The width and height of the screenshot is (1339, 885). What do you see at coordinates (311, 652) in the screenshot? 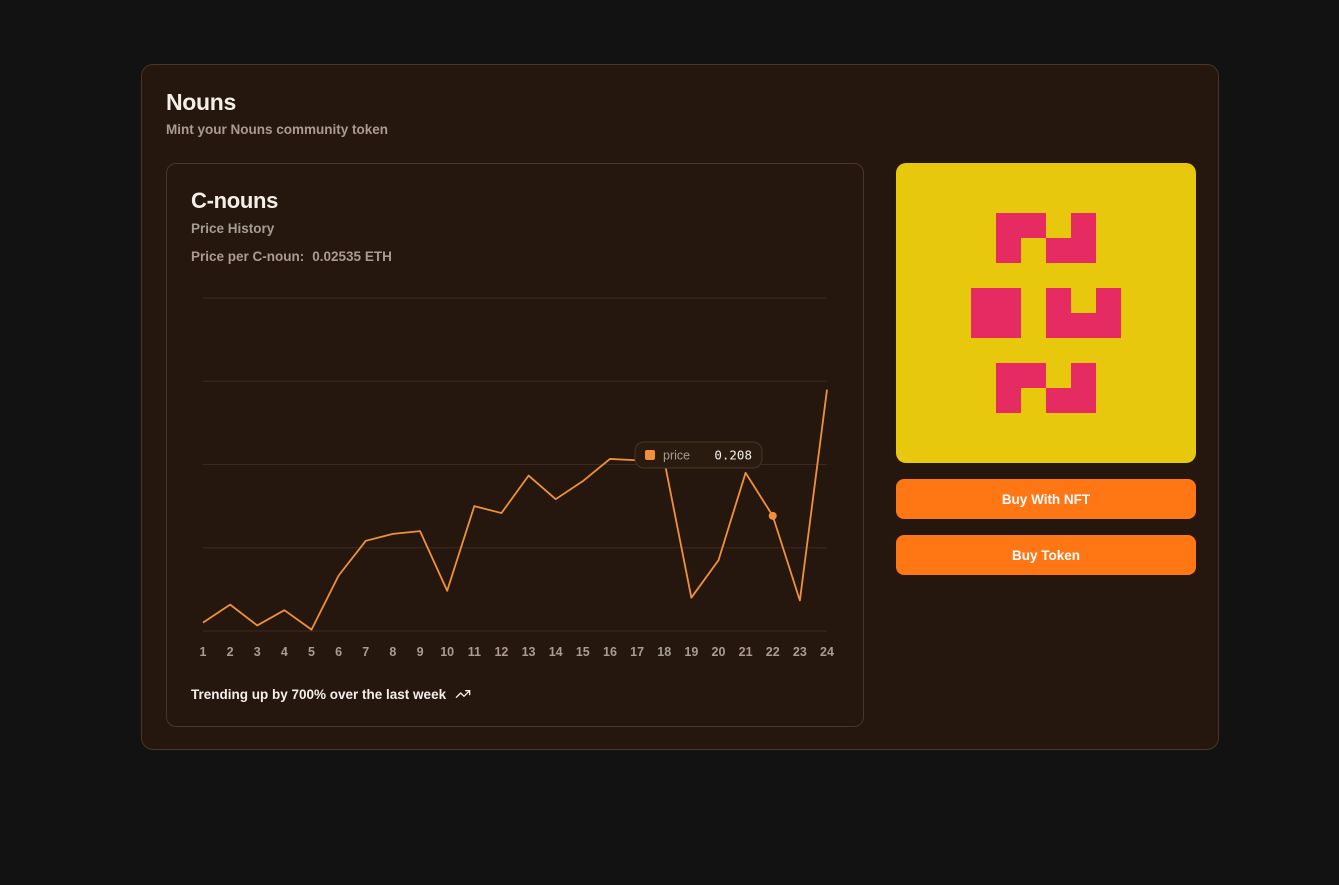
I see `x-tick-label: 5` at bounding box center [311, 652].